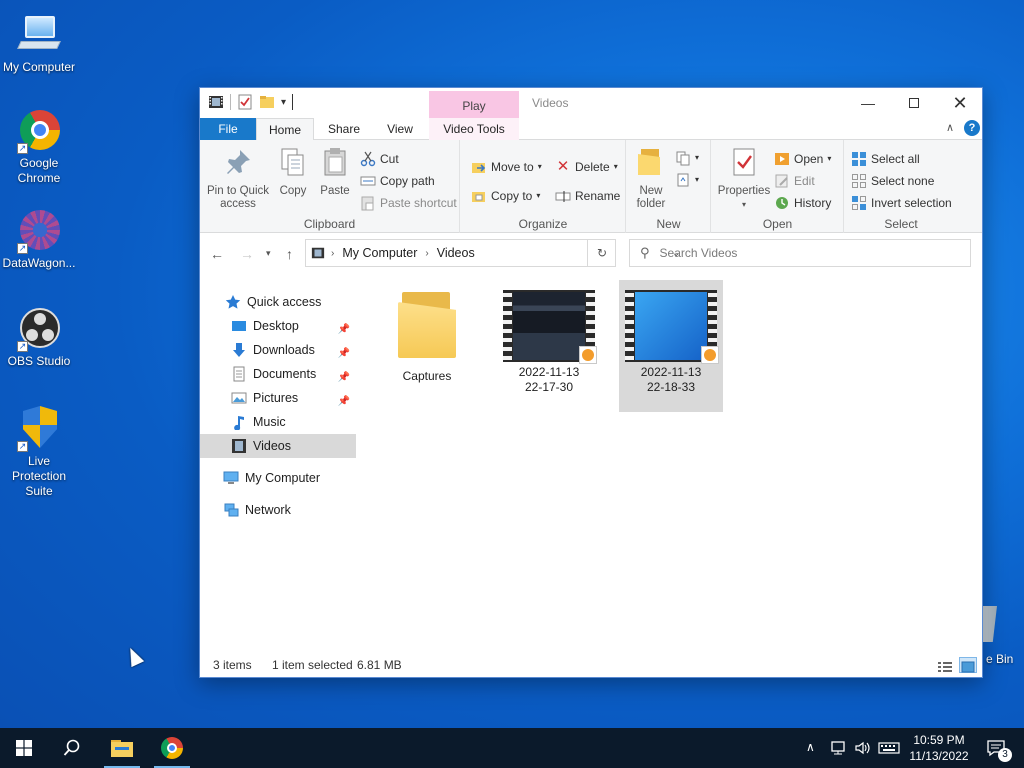 This screenshot has height=768, width=1024. What do you see at coordinates (24, 748) in the screenshot?
I see `start-button` at bounding box center [24, 748].